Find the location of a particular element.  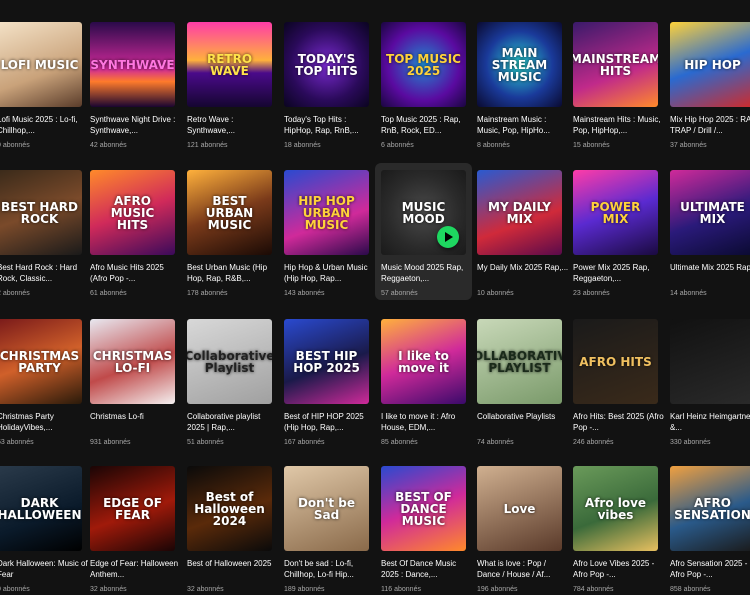

cover-art-text: RETRO WAVE is located at coordinates (229, 64).